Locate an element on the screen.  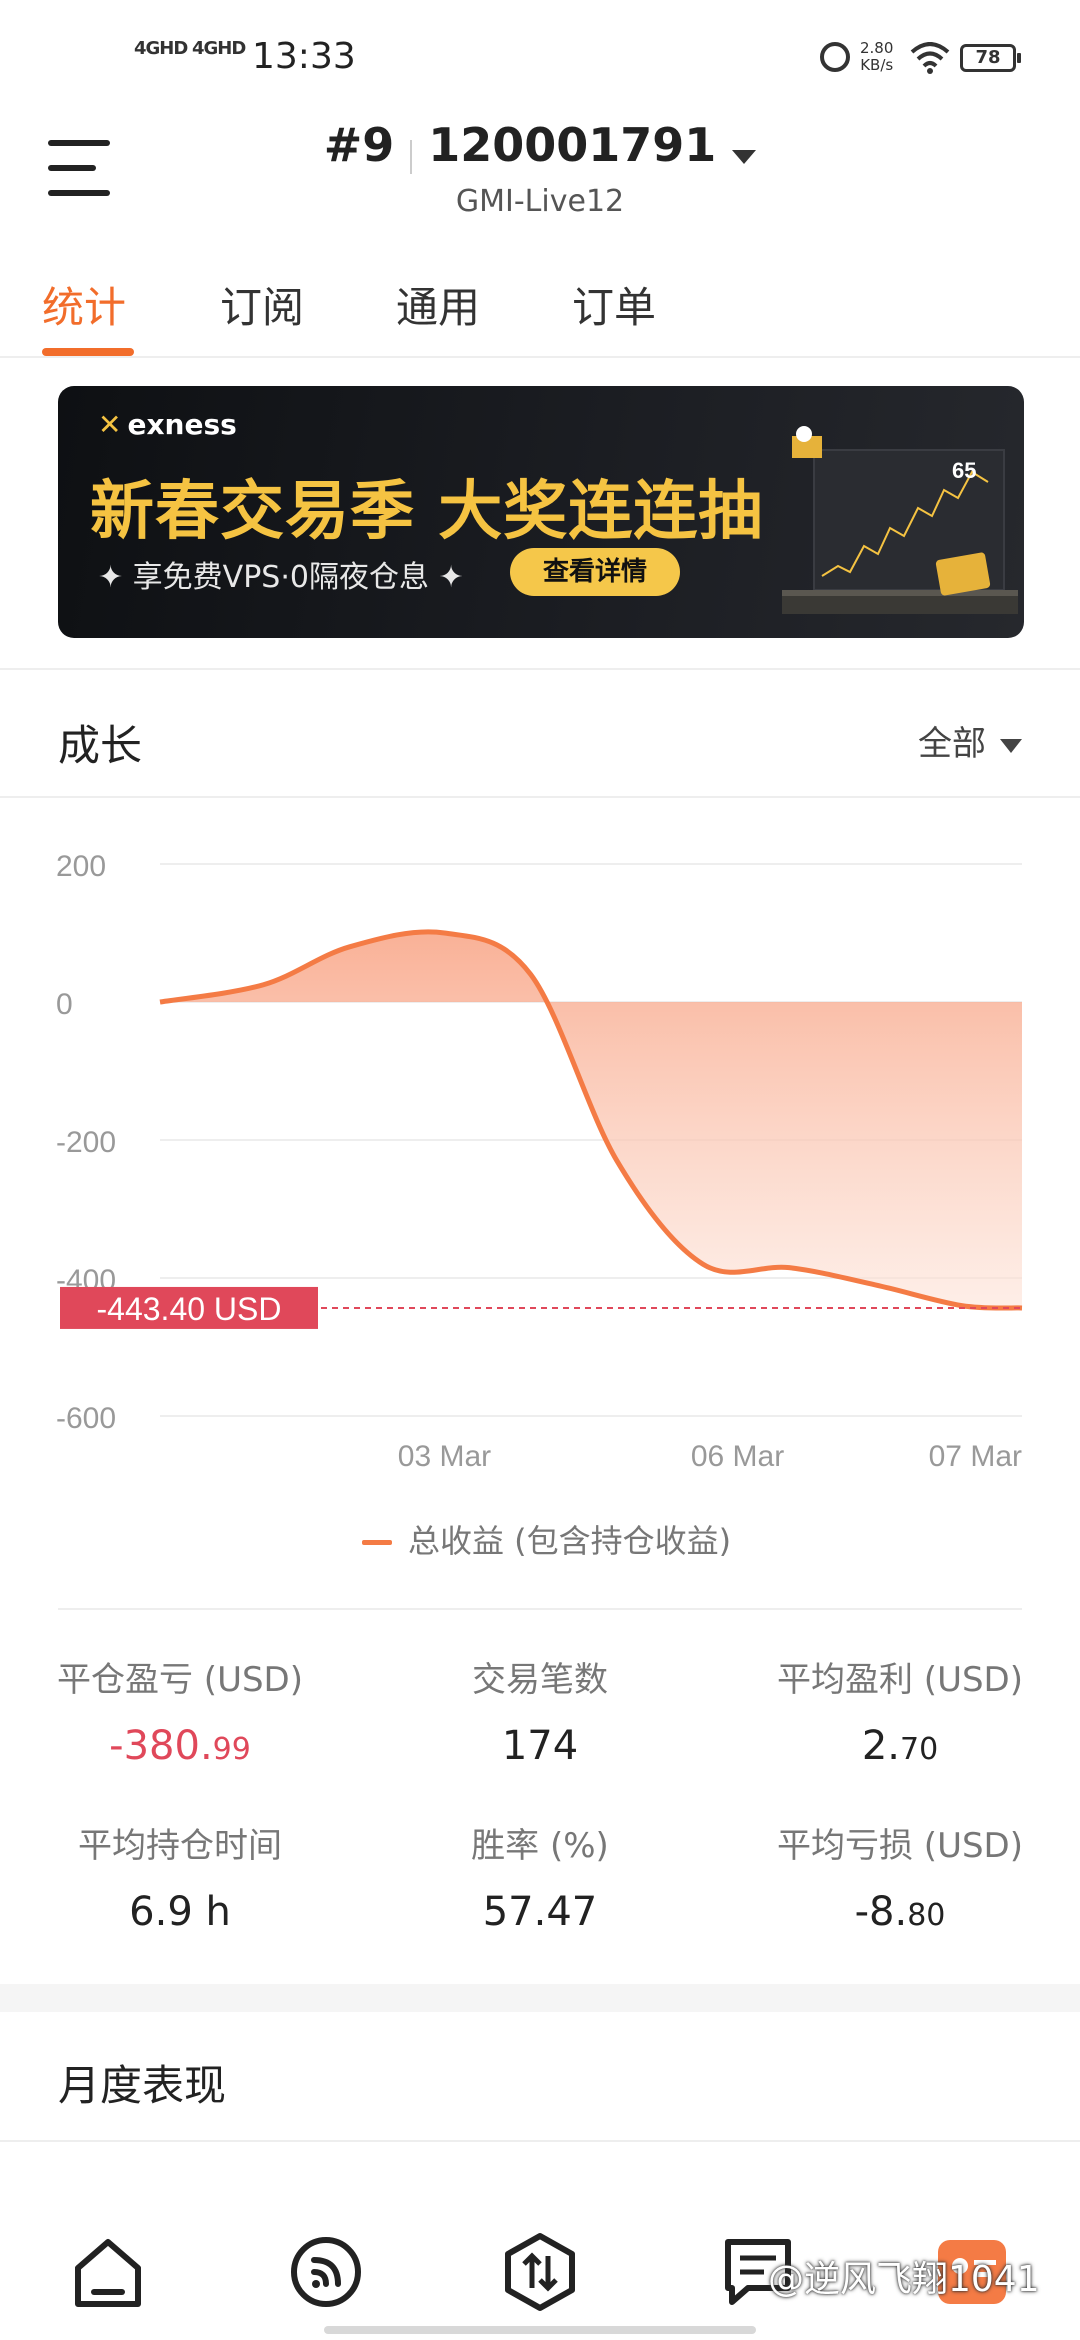
network-indicator-2: 4GHD is located at coordinates (219, 48).